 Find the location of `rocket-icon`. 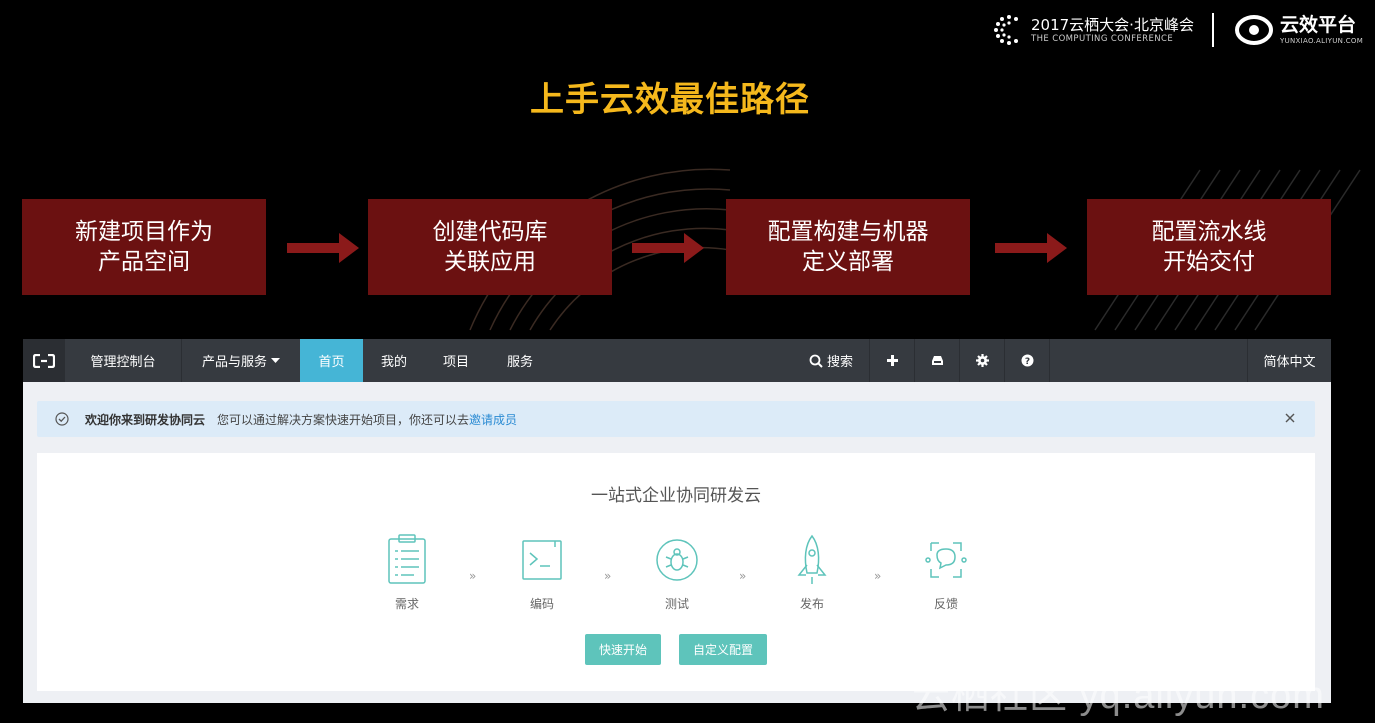

rocket-icon is located at coordinates (812, 559).